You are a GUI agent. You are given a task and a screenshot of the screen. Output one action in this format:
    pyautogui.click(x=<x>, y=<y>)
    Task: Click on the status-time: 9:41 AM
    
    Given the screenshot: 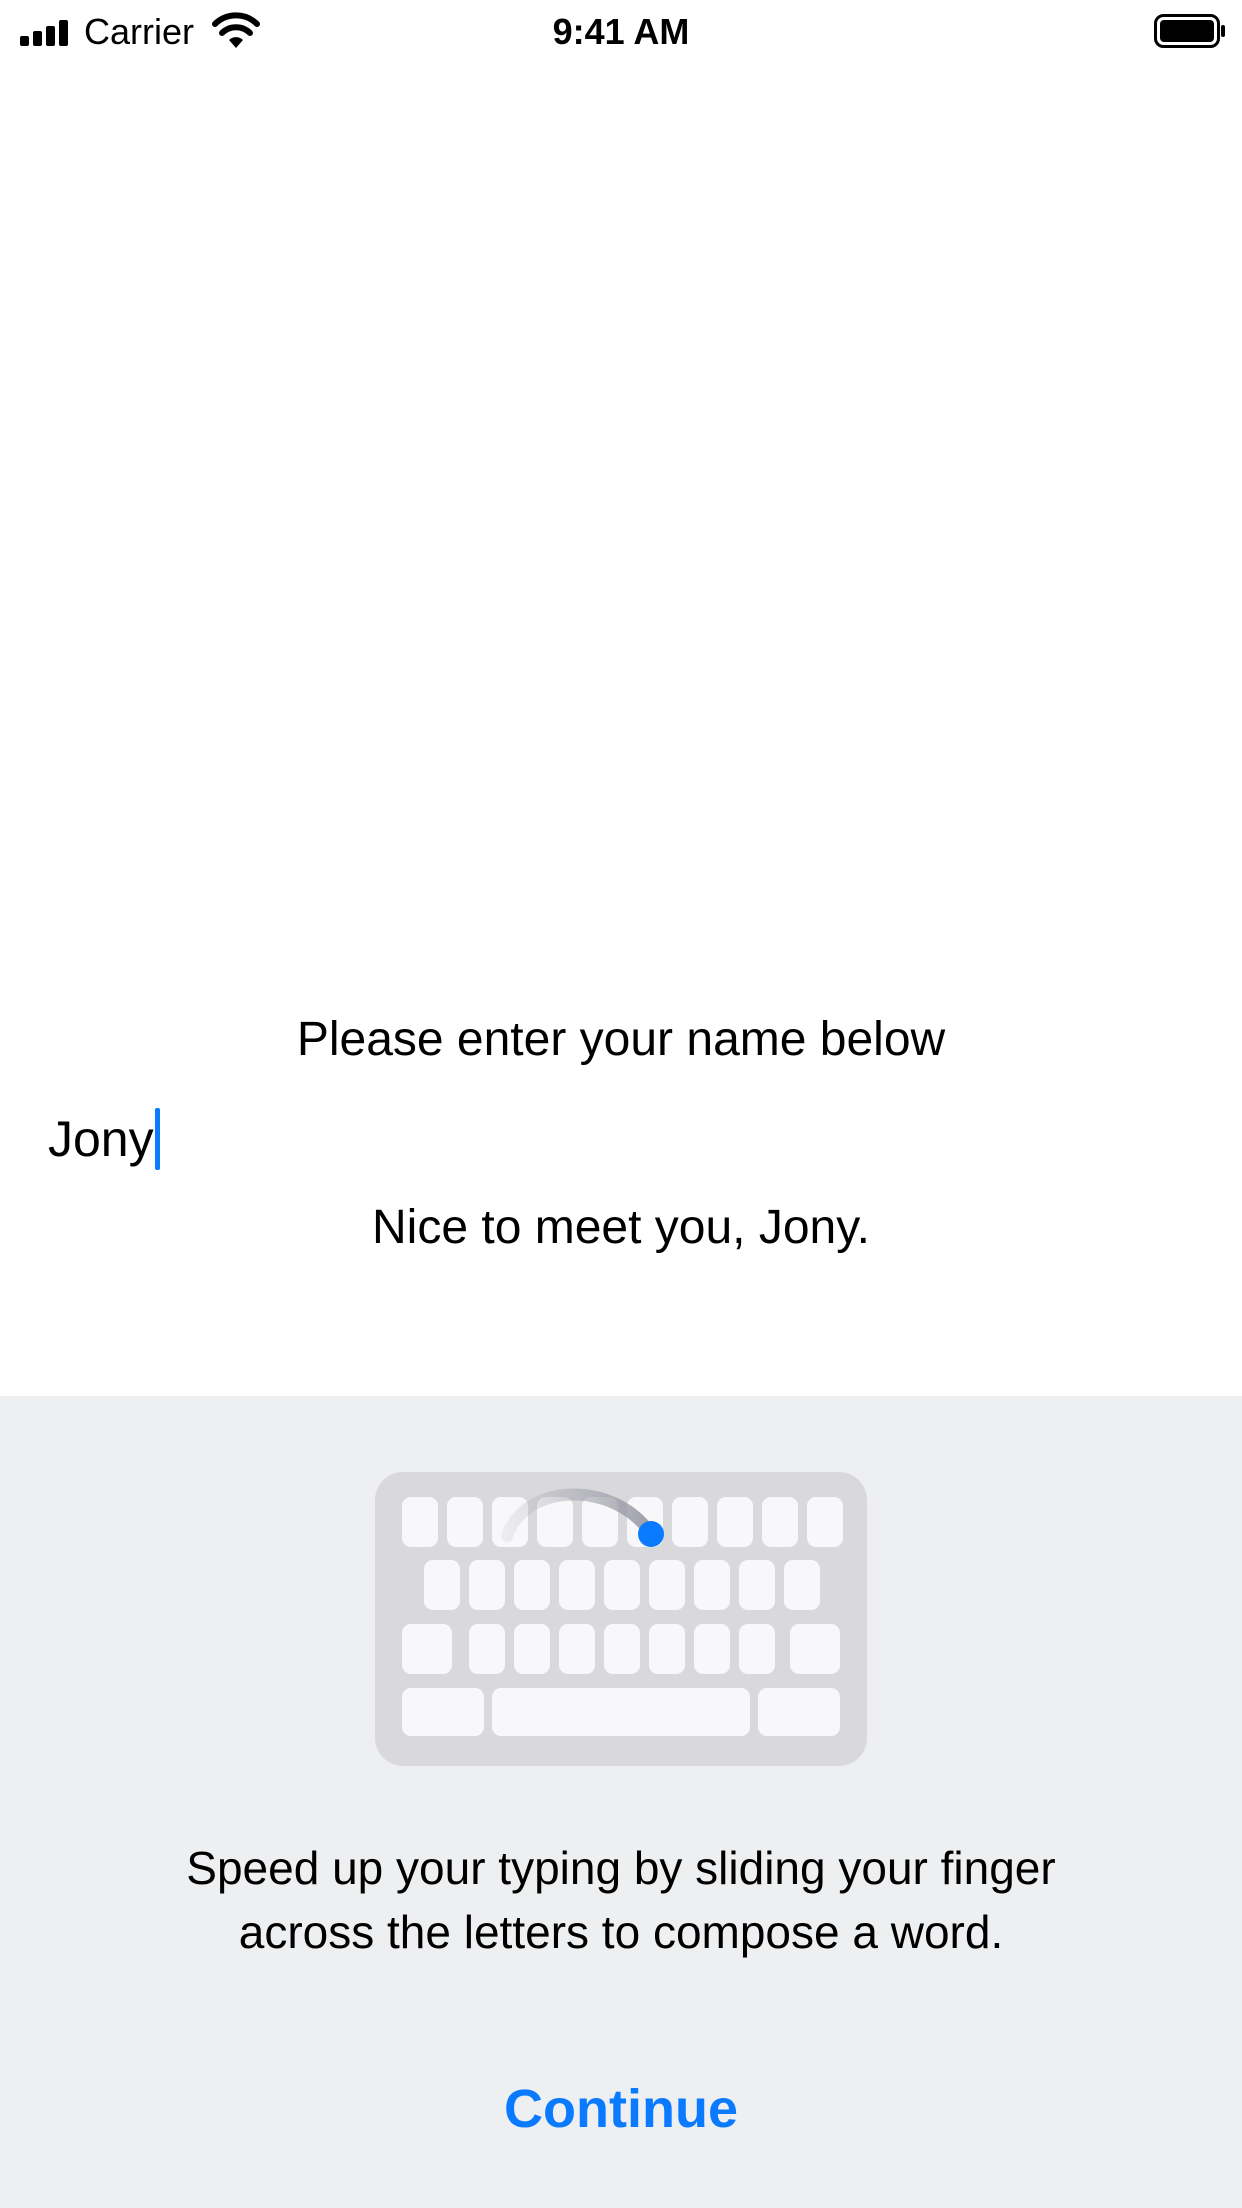 What is the action you would take?
    pyautogui.click(x=621, y=31)
    